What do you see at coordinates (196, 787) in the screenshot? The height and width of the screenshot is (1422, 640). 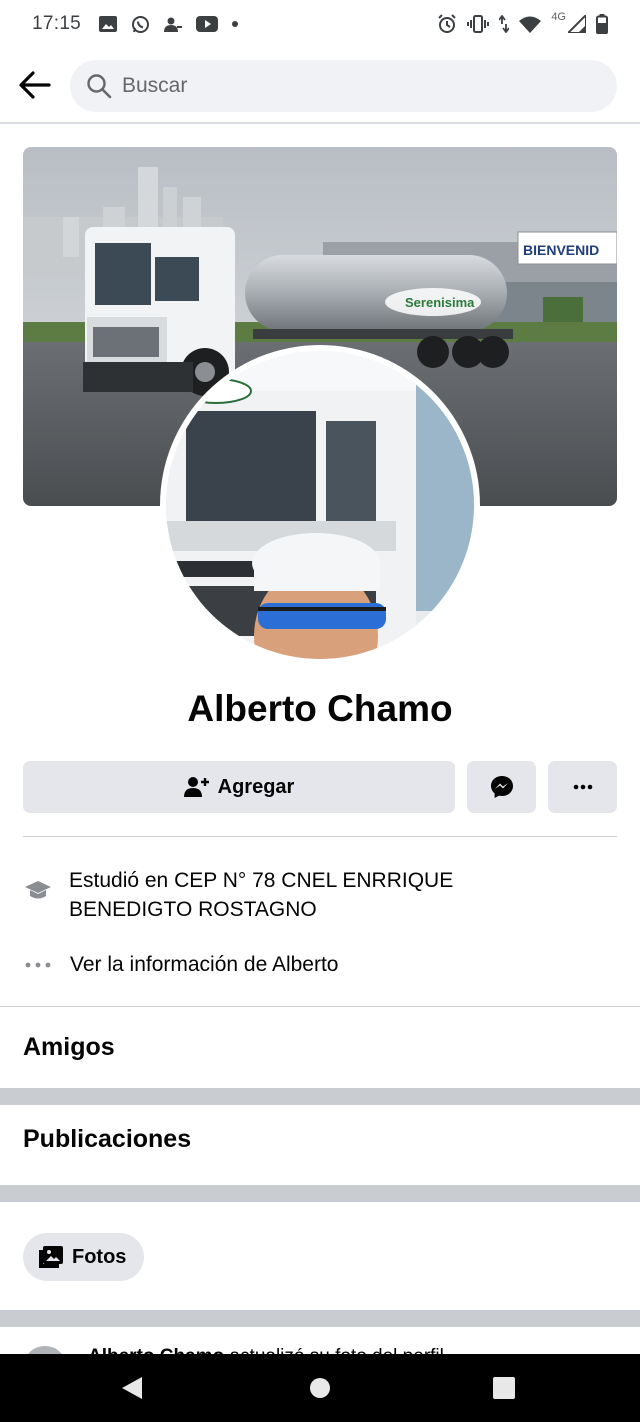 I see `add-friend-icon` at bounding box center [196, 787].